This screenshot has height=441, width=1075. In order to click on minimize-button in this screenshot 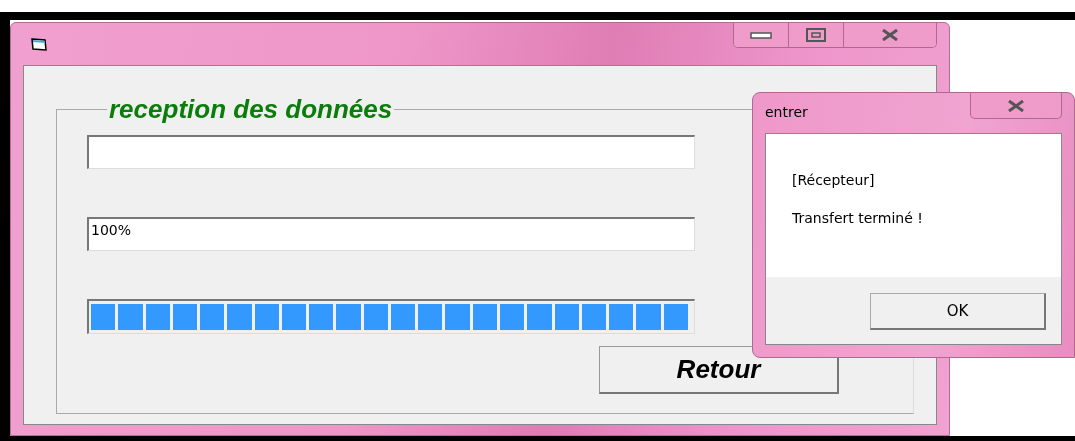, I will do `click(761, 35)`.